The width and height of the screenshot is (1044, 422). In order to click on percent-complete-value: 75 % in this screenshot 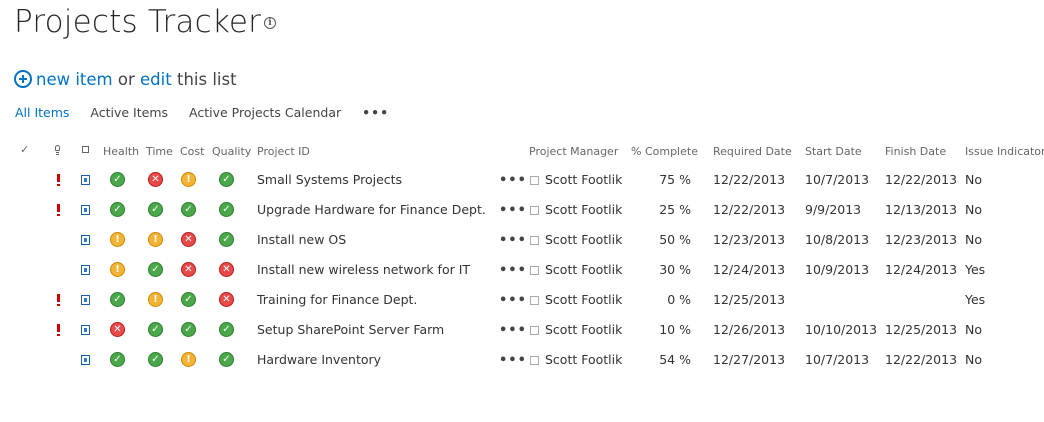, I will do `click(675, 179)`.